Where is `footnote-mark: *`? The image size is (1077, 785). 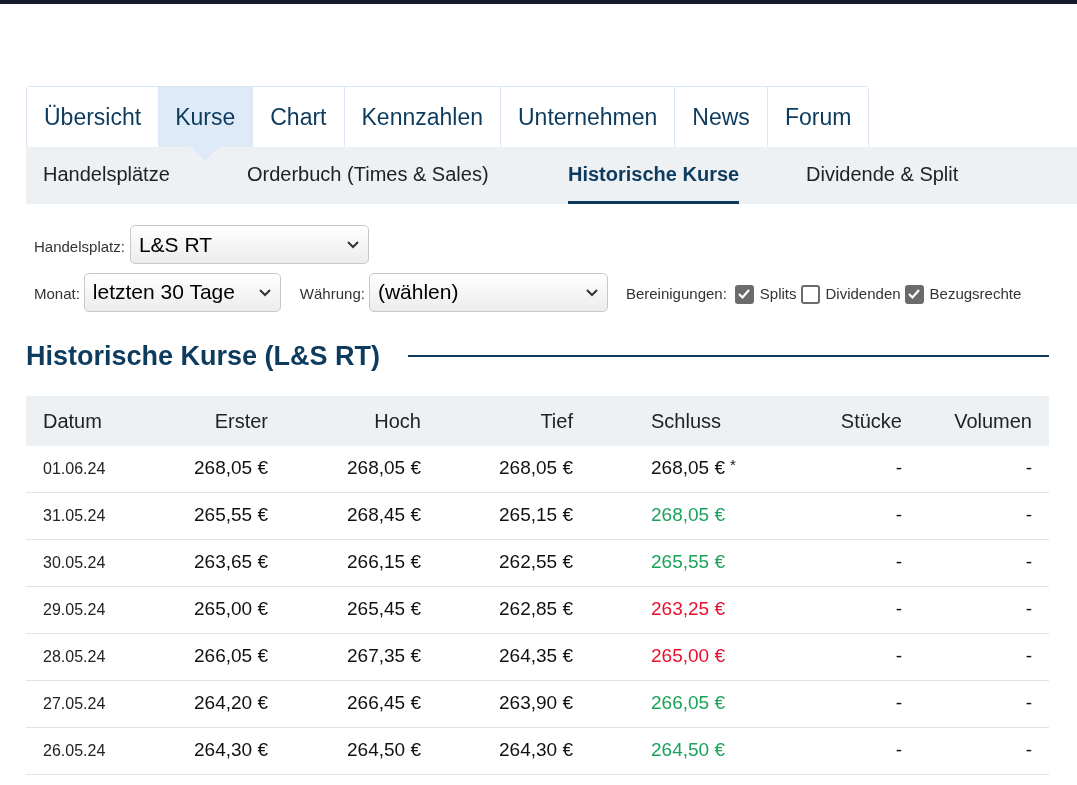 footnote-mark: * is located at coordinates (732, 465).